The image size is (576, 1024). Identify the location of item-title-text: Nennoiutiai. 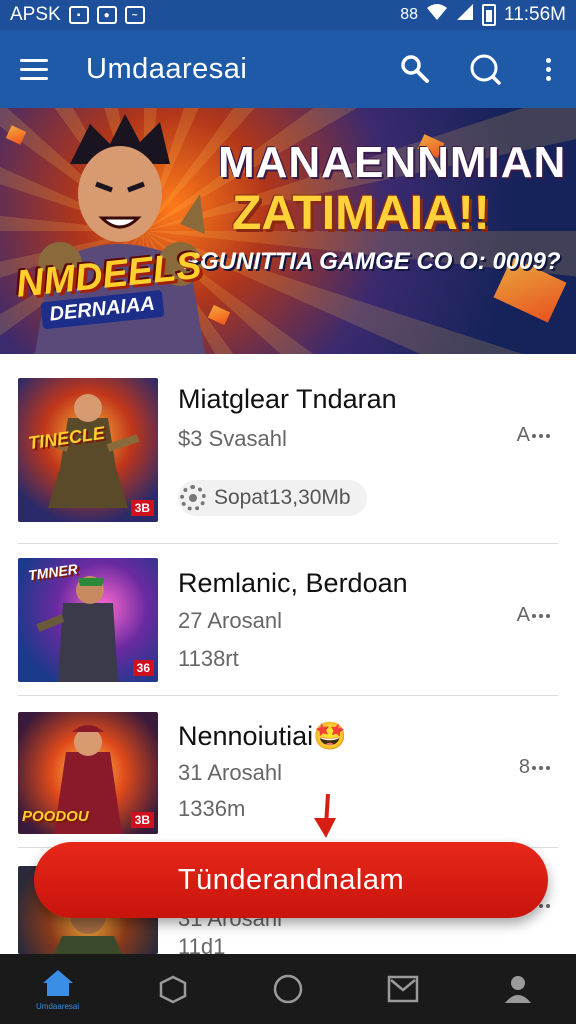
(246, 736).